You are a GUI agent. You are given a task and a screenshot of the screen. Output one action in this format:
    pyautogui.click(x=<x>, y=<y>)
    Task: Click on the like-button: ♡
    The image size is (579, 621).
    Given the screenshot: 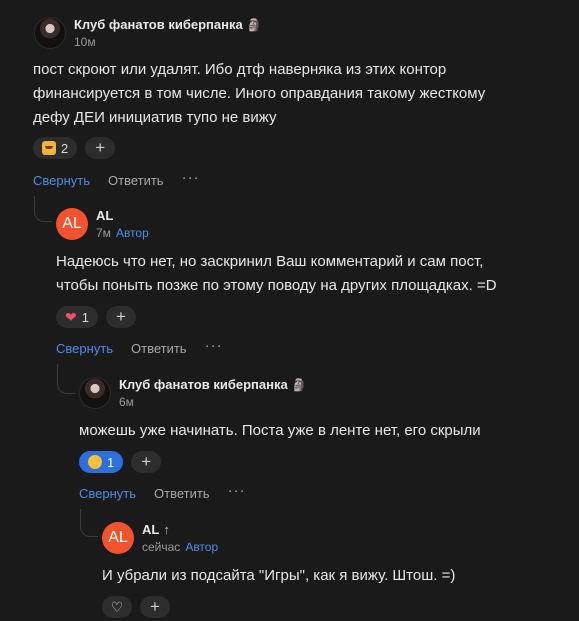 What is the action you would take?
    pyautogui.click(x=117, y=607)
    